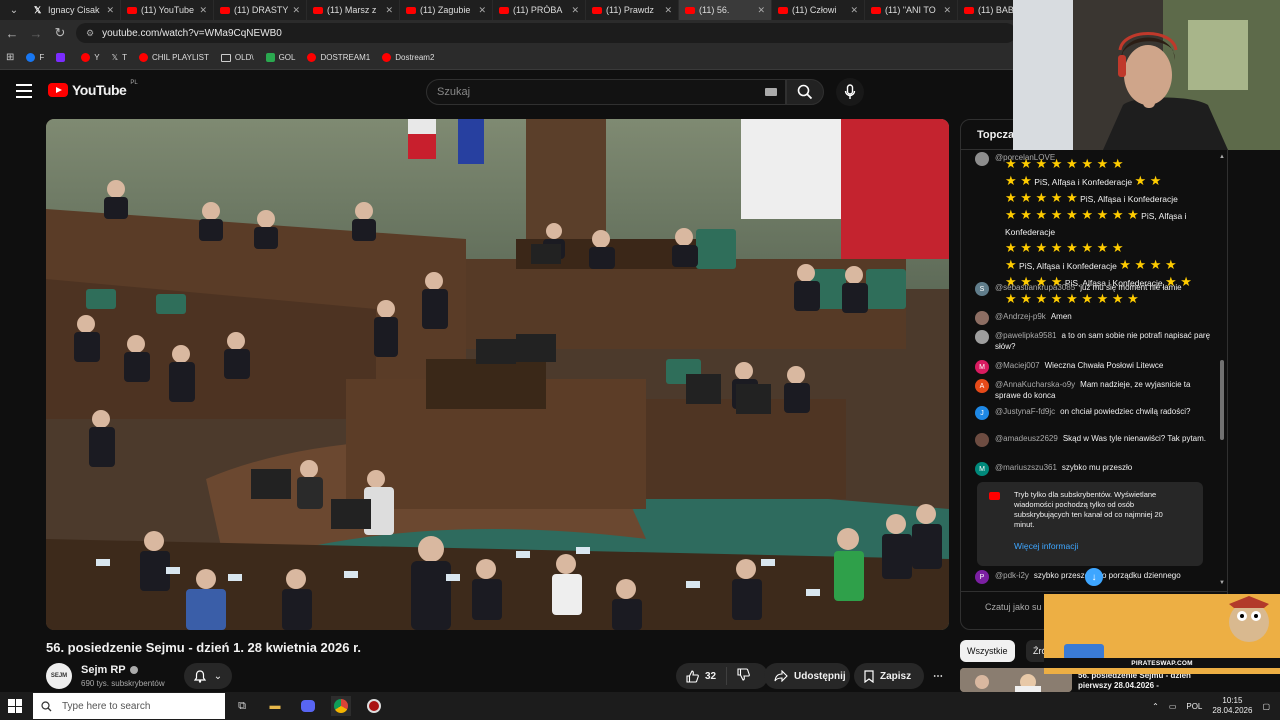 Image resolution: width=1280 pixels, height=720 pixels. Describe the element at coordinates (818, 10) in the screenshot. I see `browser-tab: (11) Człowi ✕` at that location.